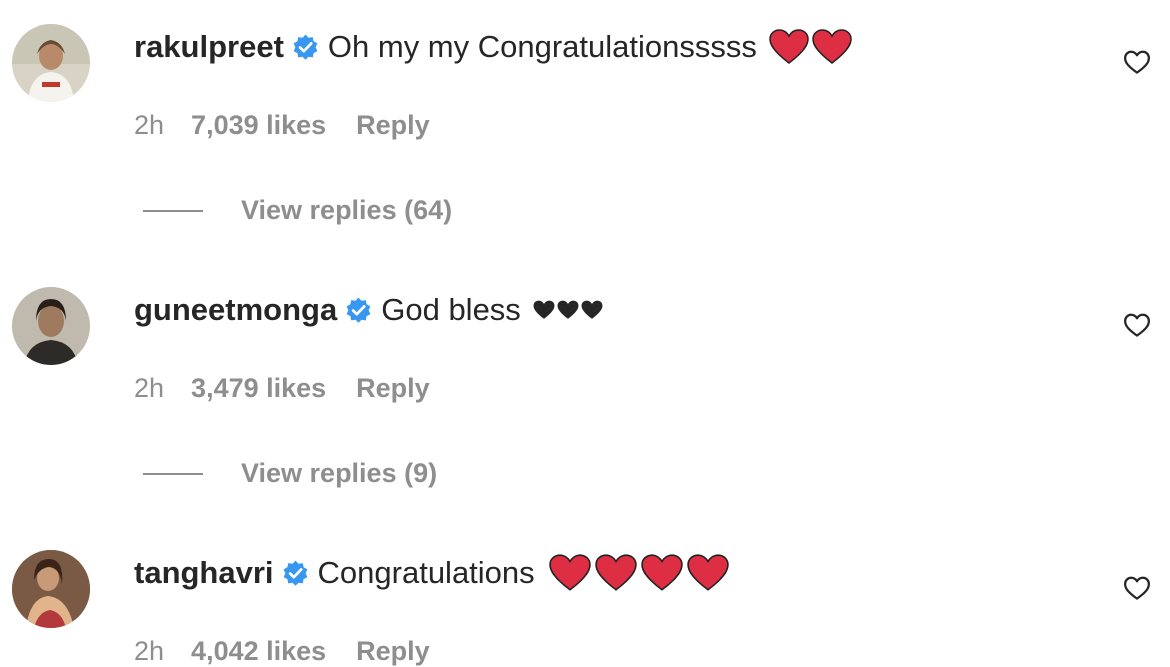  I want to click on username: guneetmonga, so click(235, 310).